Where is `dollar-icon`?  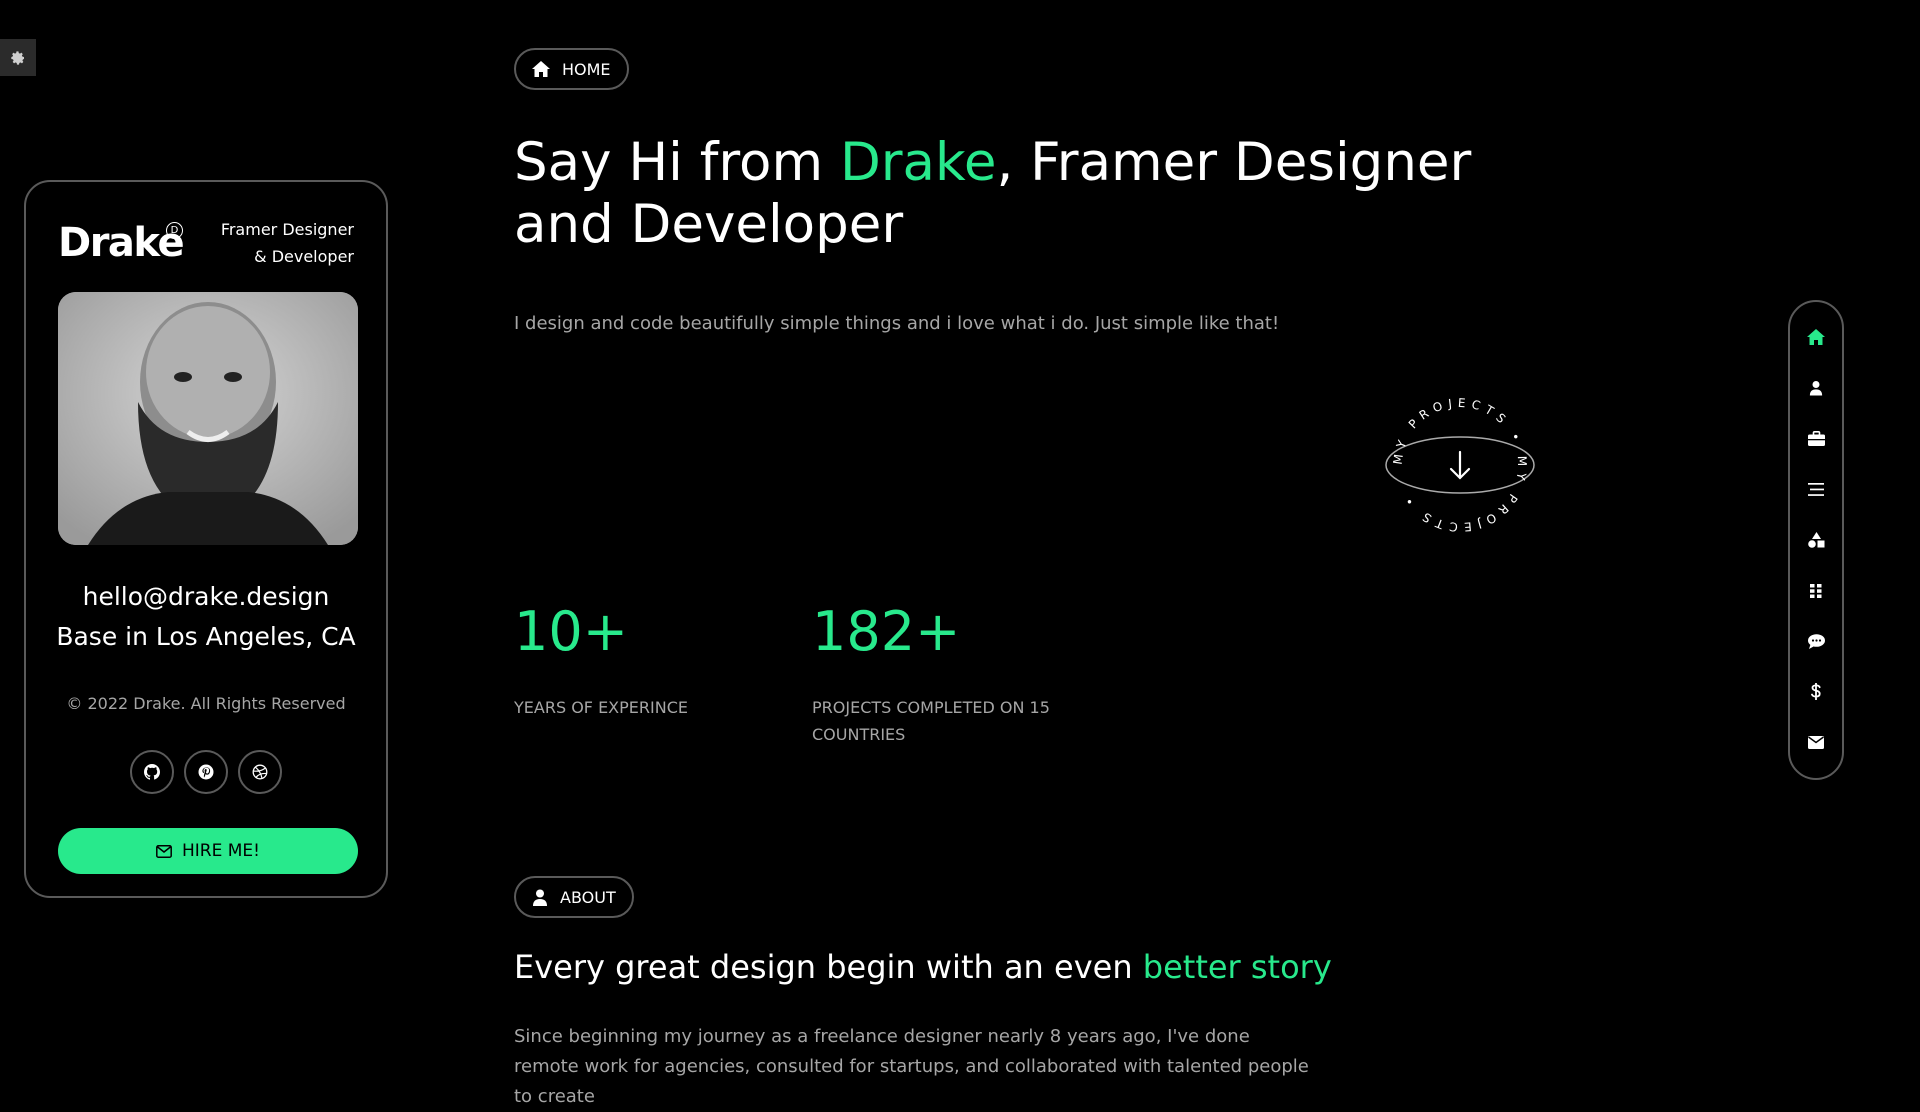 dollar-icon is located at coordinates (1816, 692).